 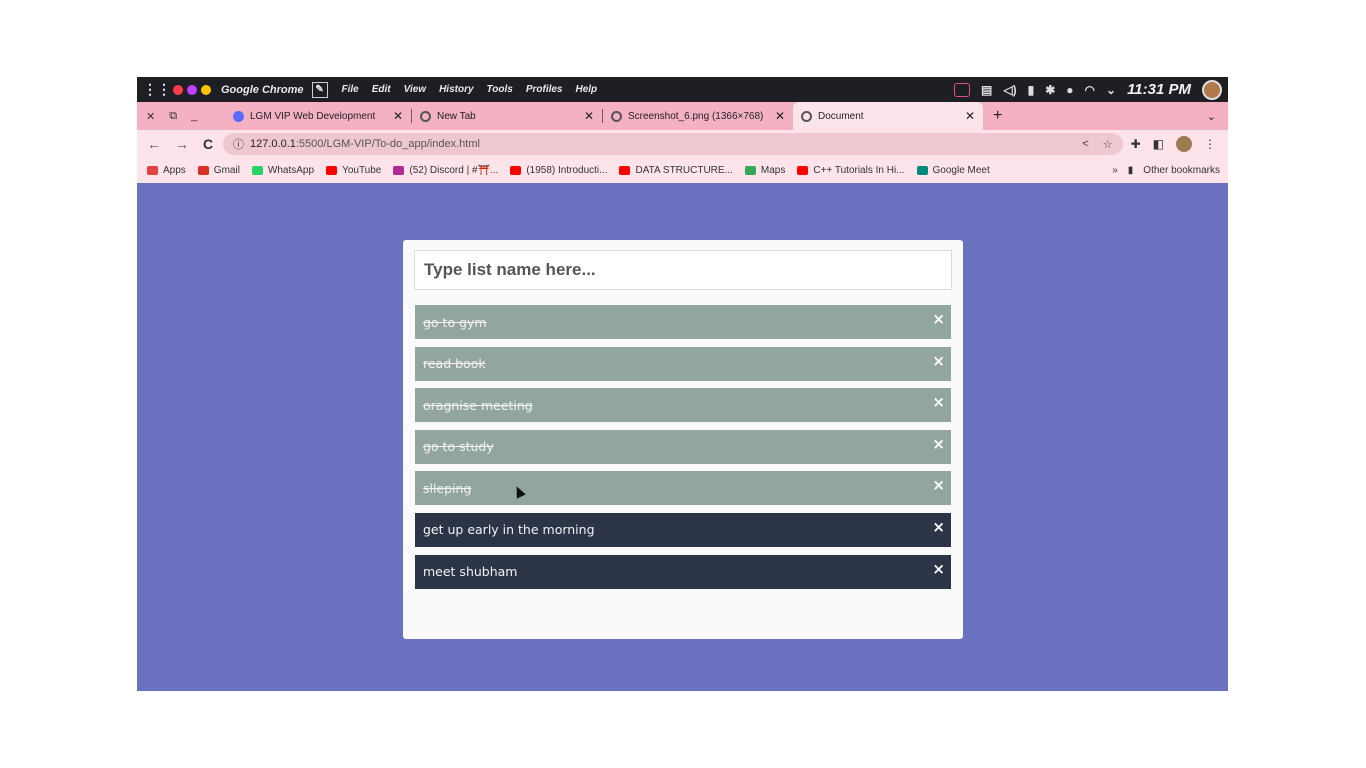 I want to click on tab-lgm-vip: LGM VIP Web Development ✕, so click(x=318, y=116).